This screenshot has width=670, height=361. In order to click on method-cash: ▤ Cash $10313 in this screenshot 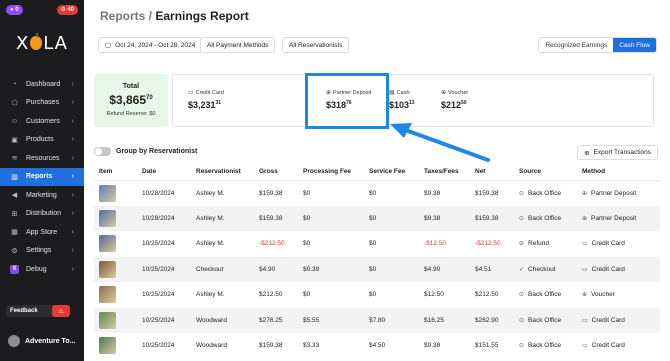, I will do `click(402, 100)`.